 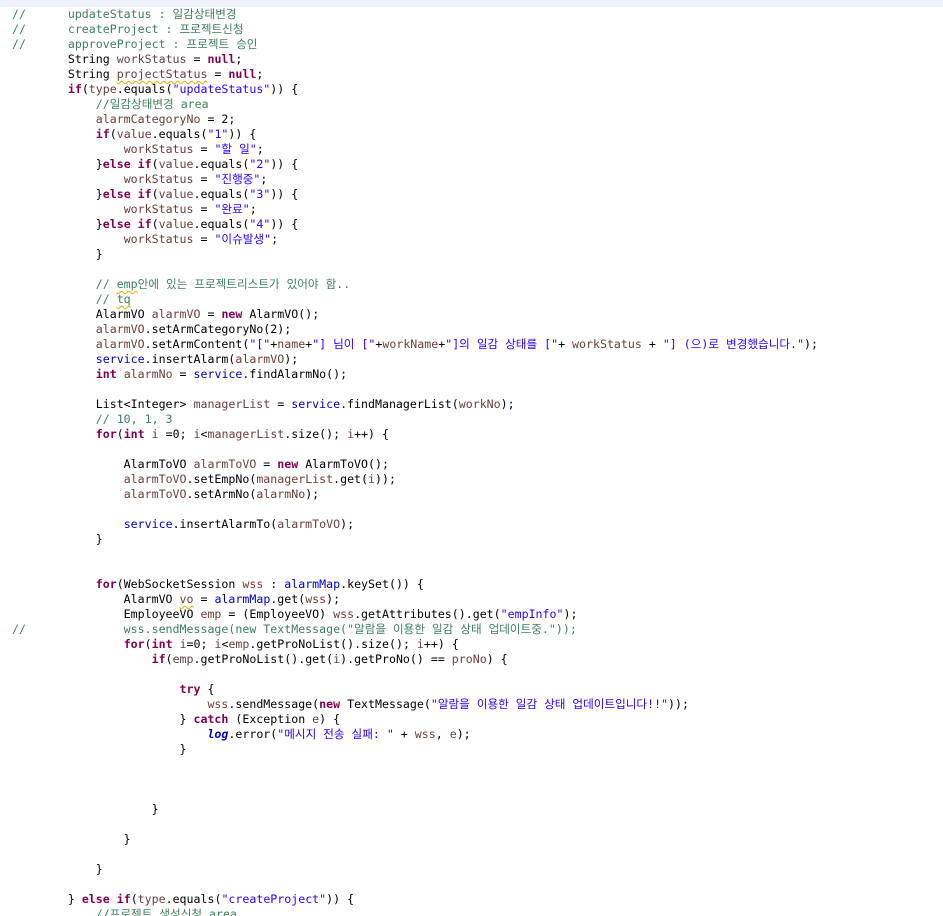 I want to click on code-token: int, so click(x=134, y=434).